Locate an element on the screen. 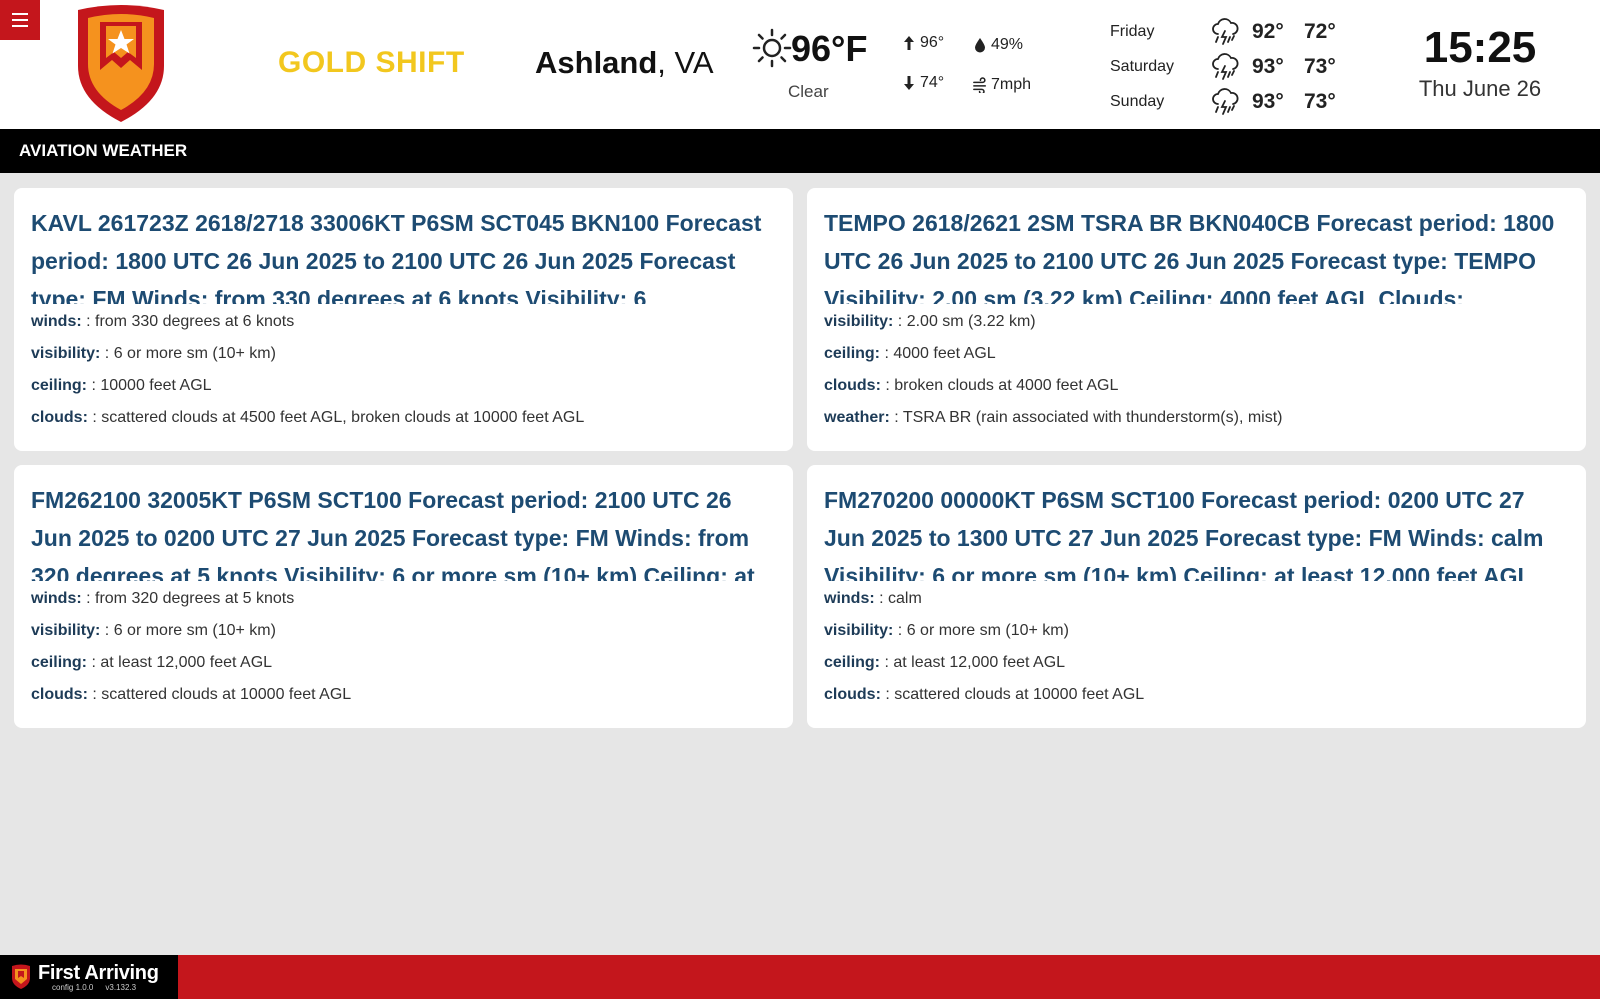  low-temp-value: 74° is located at coordinates (932, 82).